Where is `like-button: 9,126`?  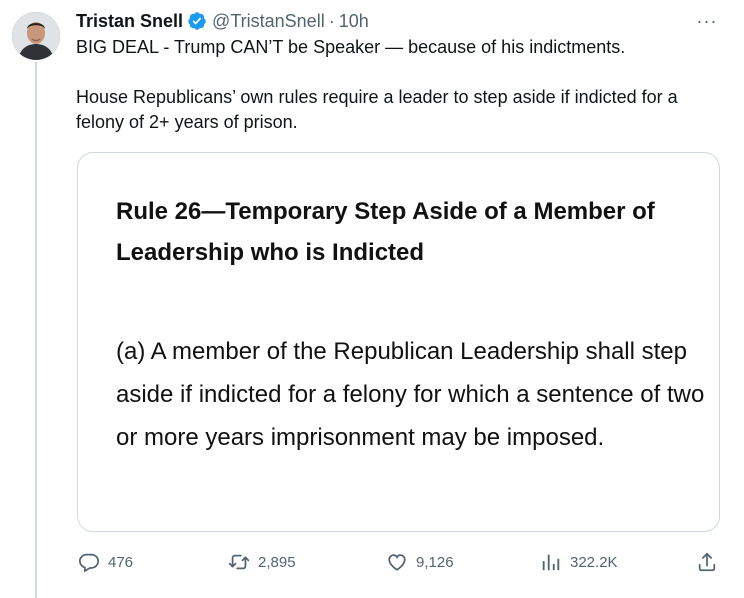
like-button: 9,126 is located at coordinates (420, 562).